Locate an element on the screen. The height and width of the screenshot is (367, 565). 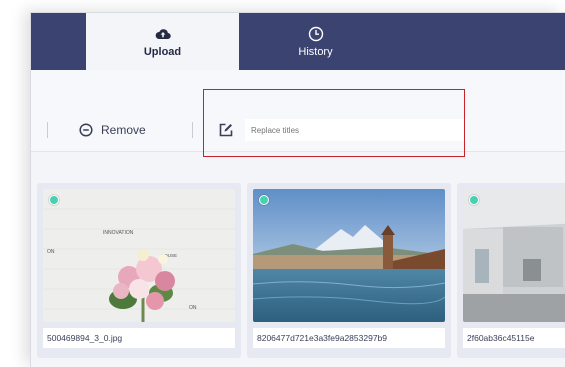
tab-history-label: History is located at coordinates (315, 51).